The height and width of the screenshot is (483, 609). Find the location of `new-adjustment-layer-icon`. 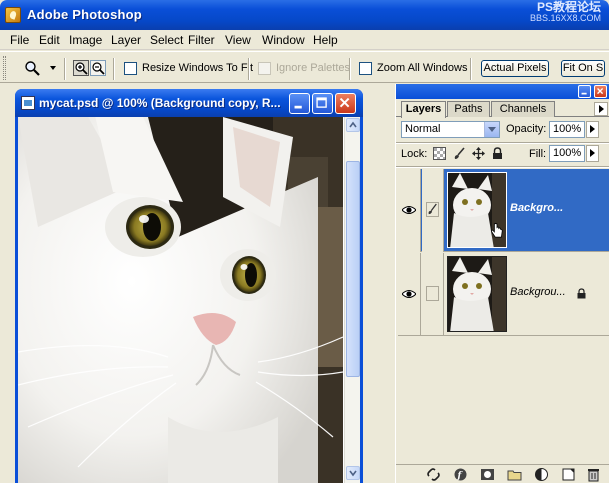

new-adjustment-layer-icon is located at coordinates (541, 474).